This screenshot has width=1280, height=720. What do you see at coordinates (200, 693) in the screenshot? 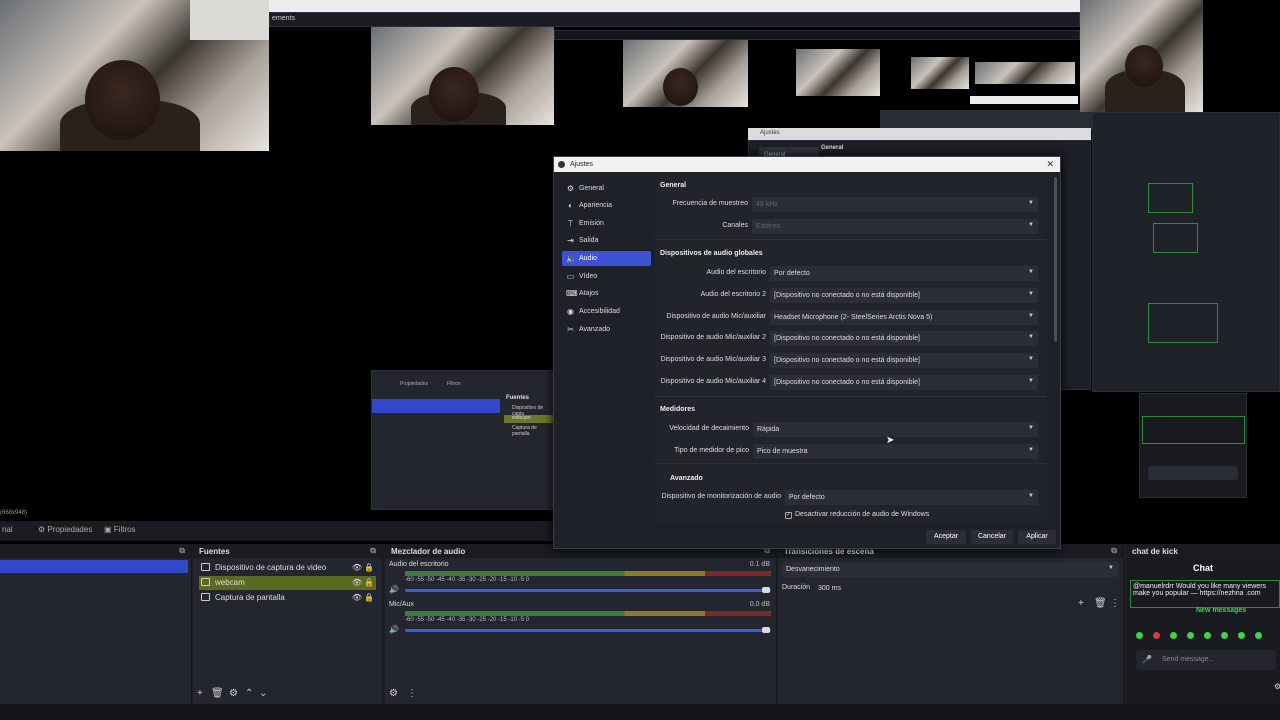
I see `add-source-icon: +` at bounding box center [200, 693].